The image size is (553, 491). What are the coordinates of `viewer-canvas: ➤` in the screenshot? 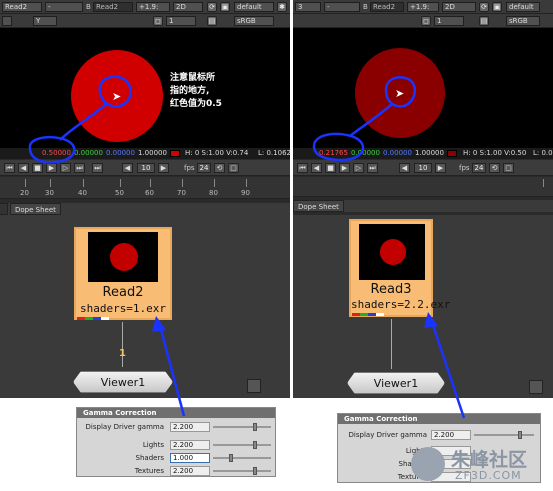 It's located at (423, 88).